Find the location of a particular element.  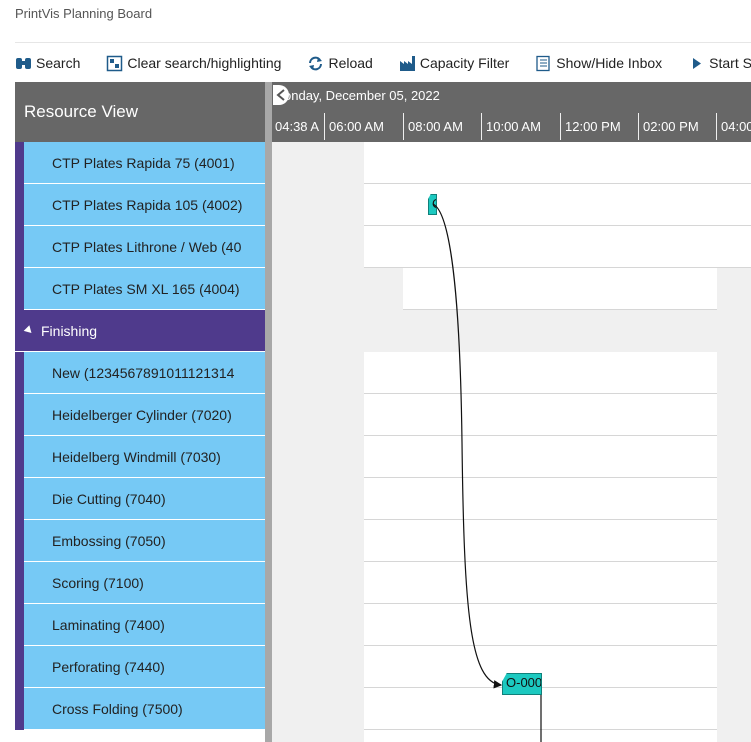

time-tick-label: 12:00 PM is located at coordinates (593, 126).